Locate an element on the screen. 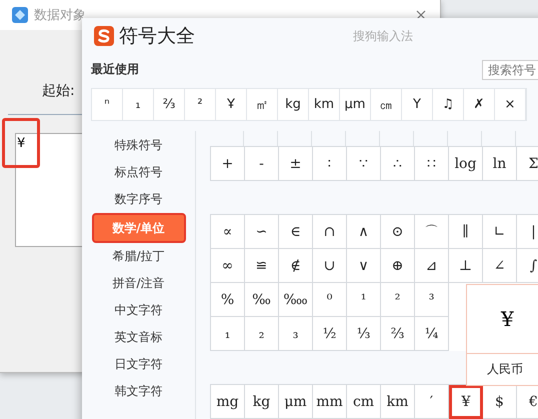  symbol-cell: ₁ is located at coordinates (228, 334).